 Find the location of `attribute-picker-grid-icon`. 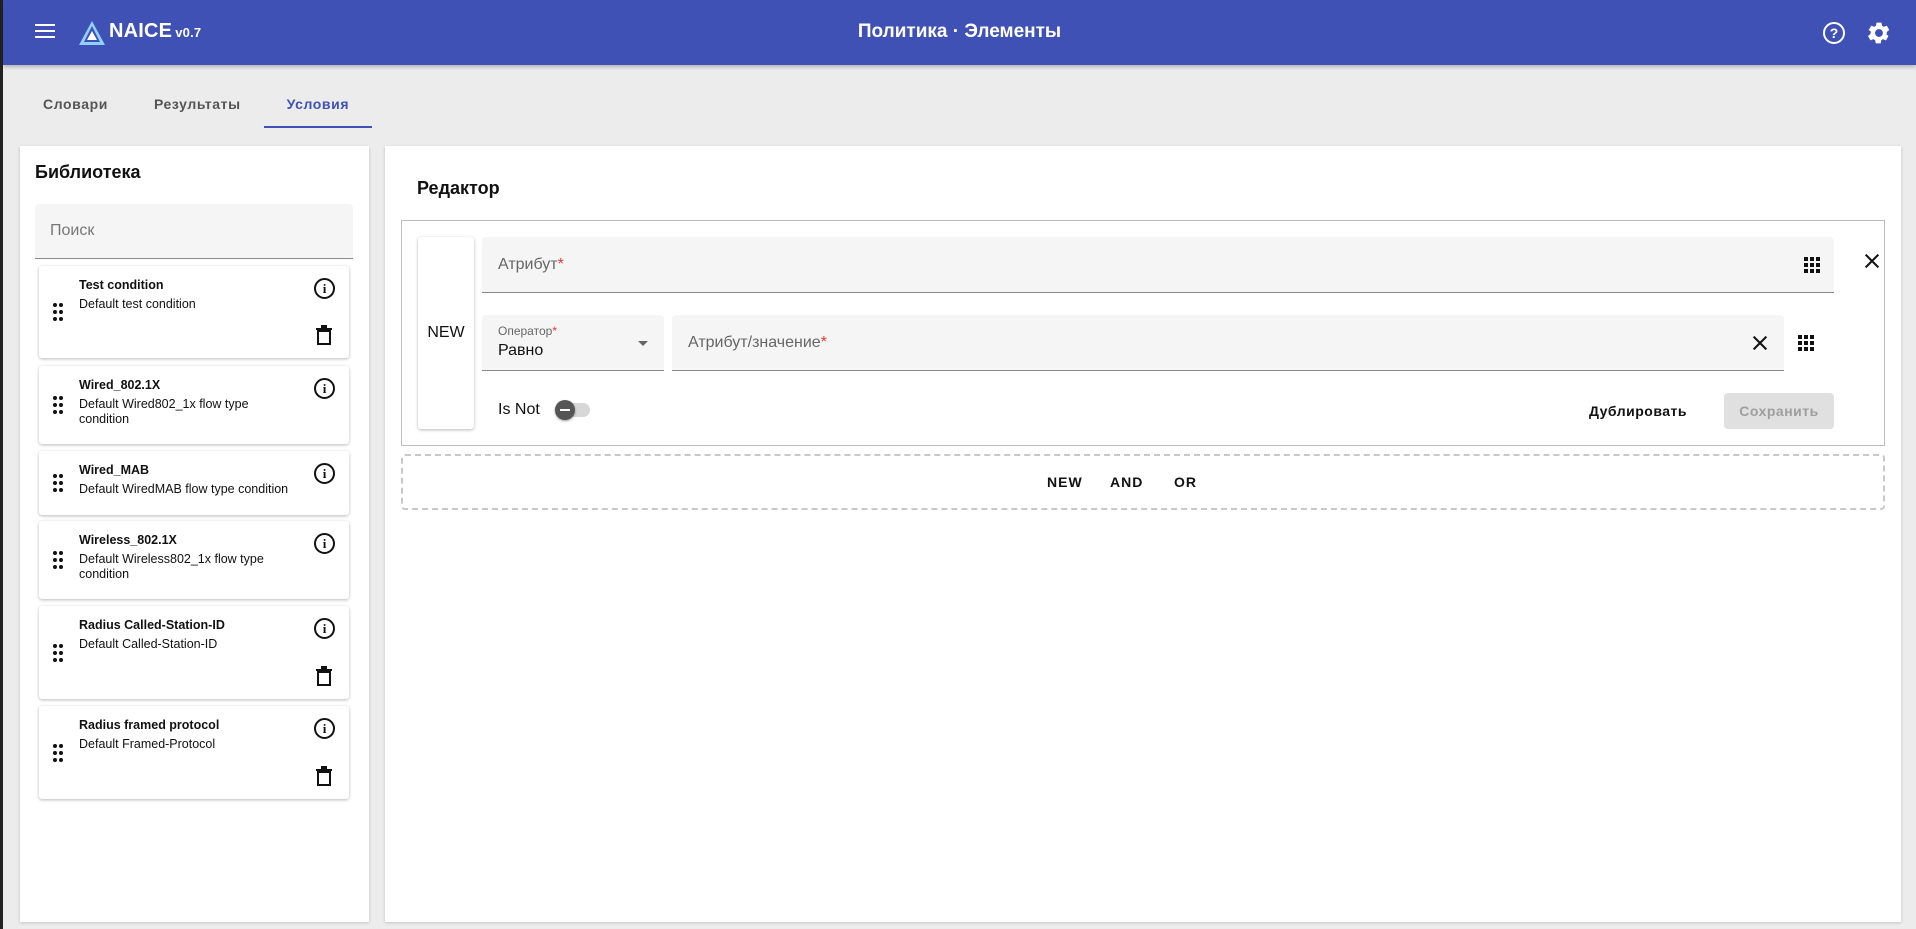

attribute-picker-grid-icon is located at coordinates (1812, 265).